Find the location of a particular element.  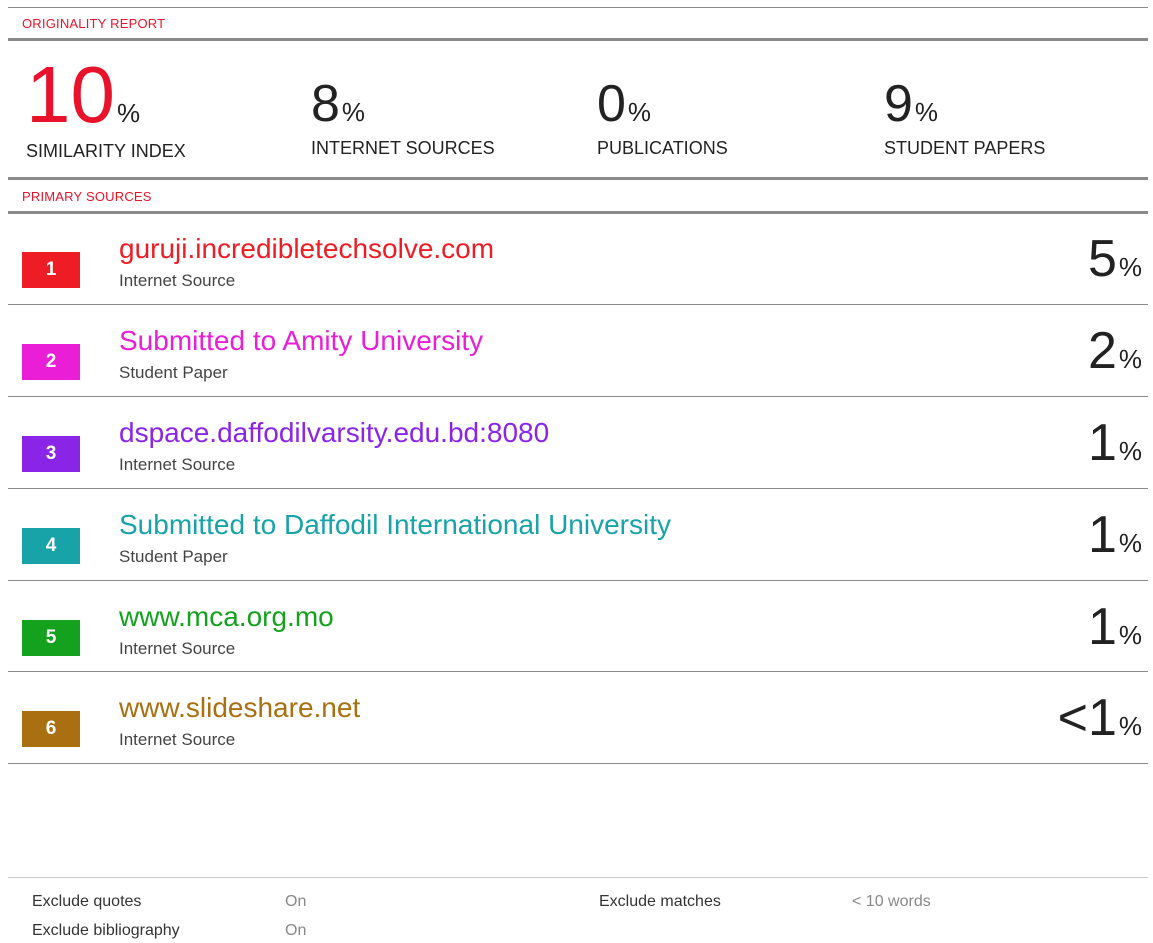

source-rank-badge: 5 is located at coordinates (51, 638).